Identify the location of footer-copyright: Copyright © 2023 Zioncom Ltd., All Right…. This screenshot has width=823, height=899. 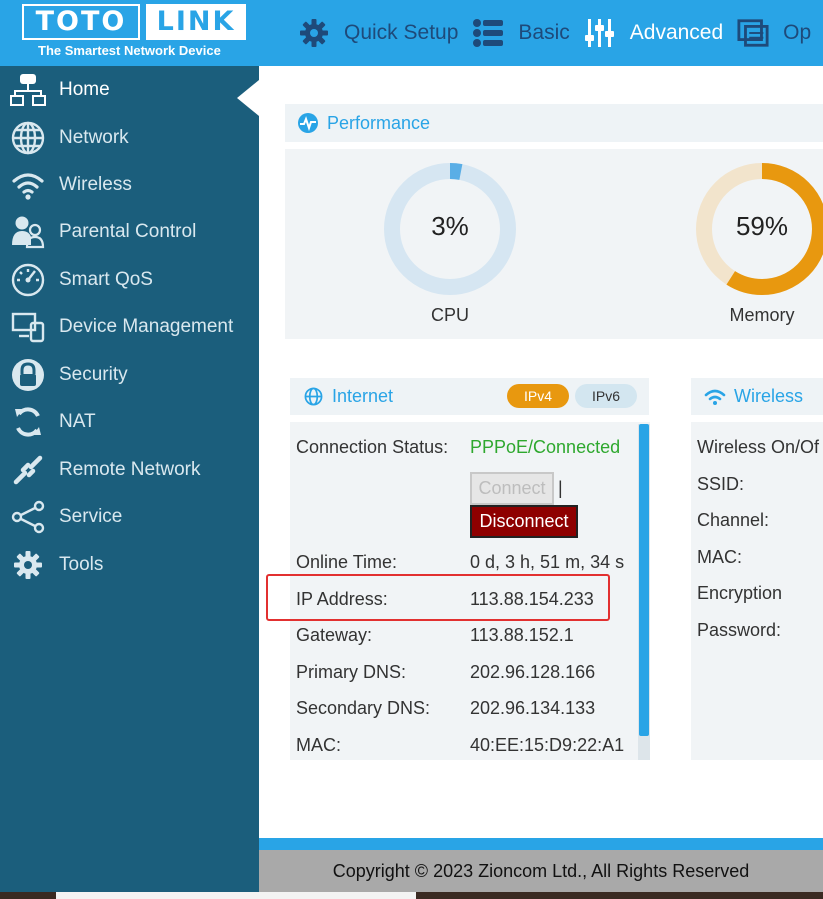
(541, 871).